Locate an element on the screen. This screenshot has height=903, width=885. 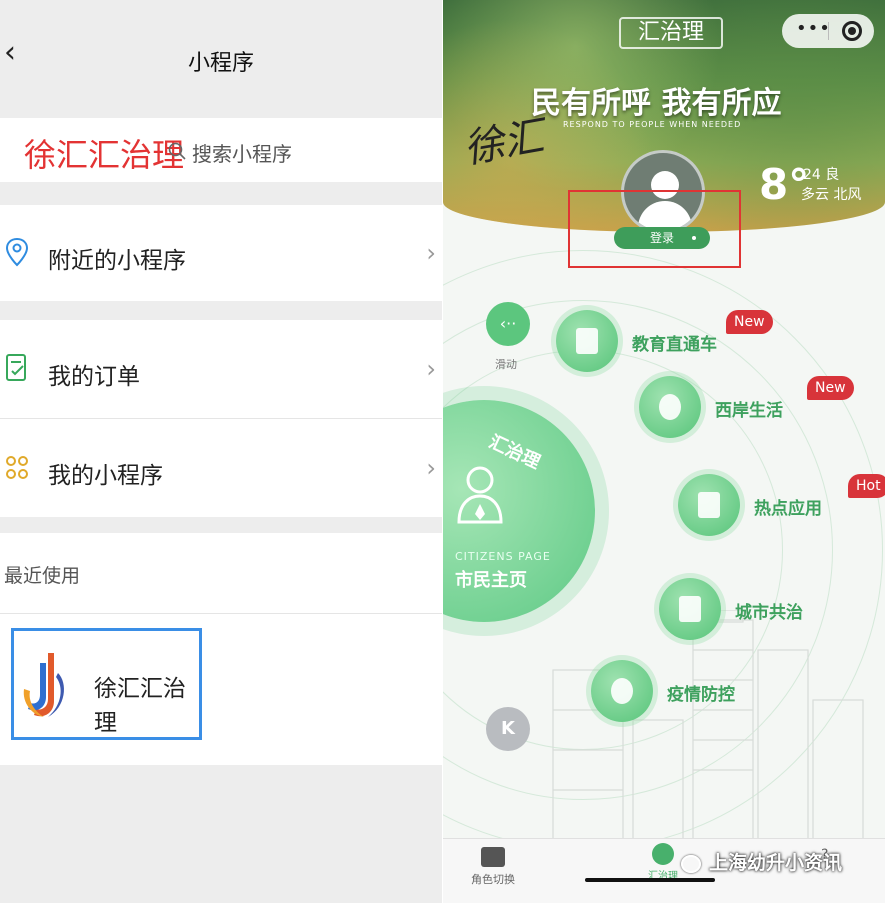
capsule-divider is located at coordinates (828, 31).